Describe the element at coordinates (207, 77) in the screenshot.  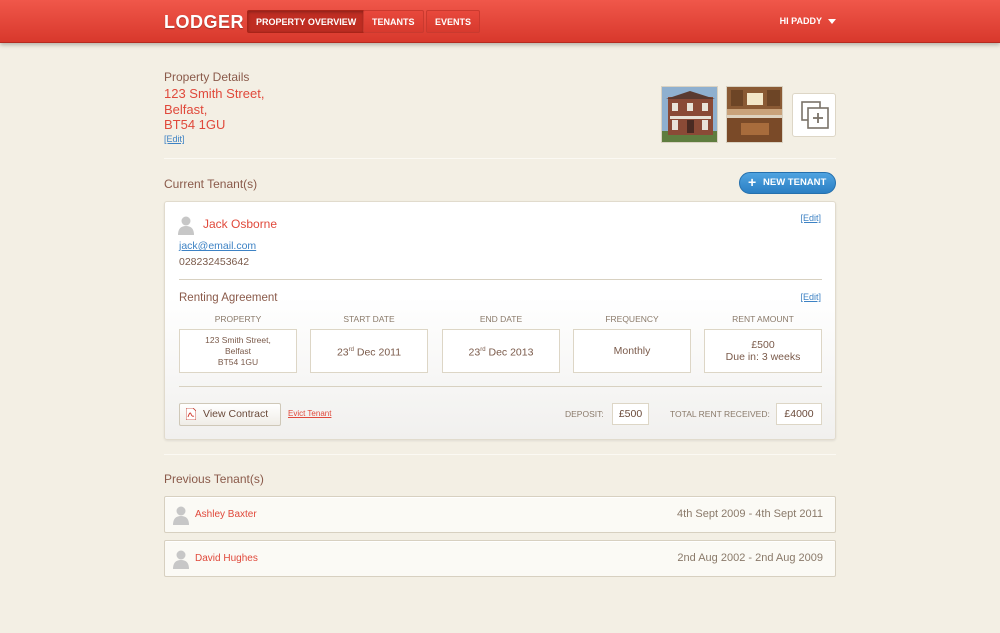
I see `property-details-heading: Property Details` at that location.